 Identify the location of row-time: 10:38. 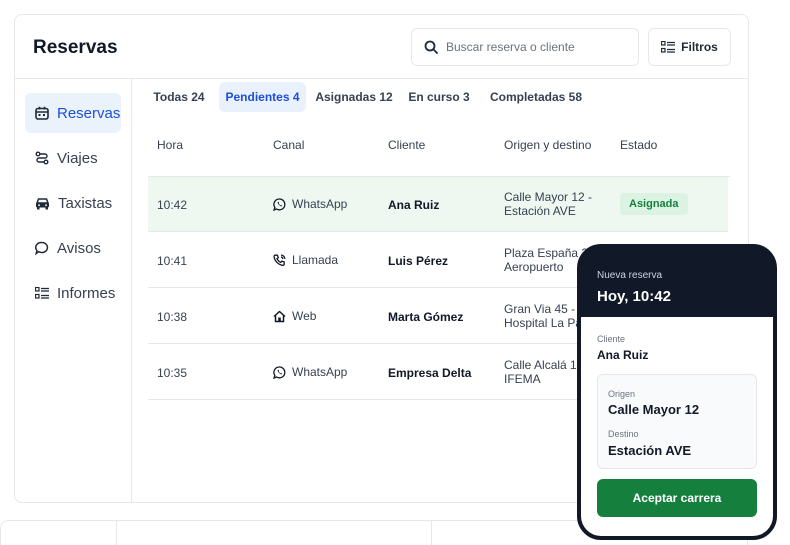
(172, 317).